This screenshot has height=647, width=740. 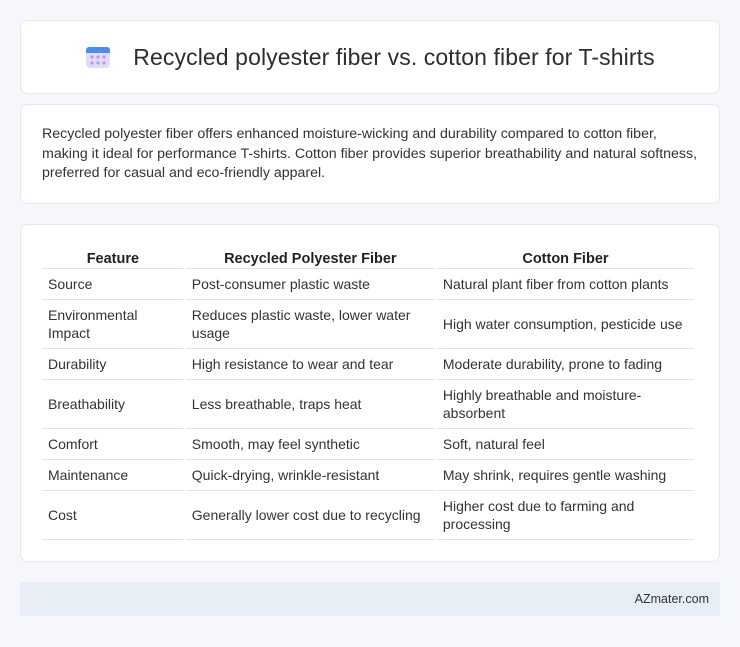 I want to click on table-cell: Generally lower cost due to recycling, so click(x=310, y=515).